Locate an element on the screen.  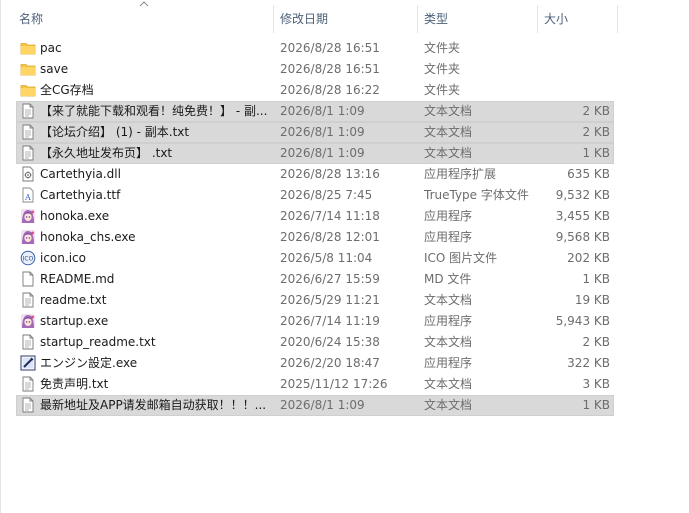
file-size: 9,532 KB is located at coordinates (582, 195).